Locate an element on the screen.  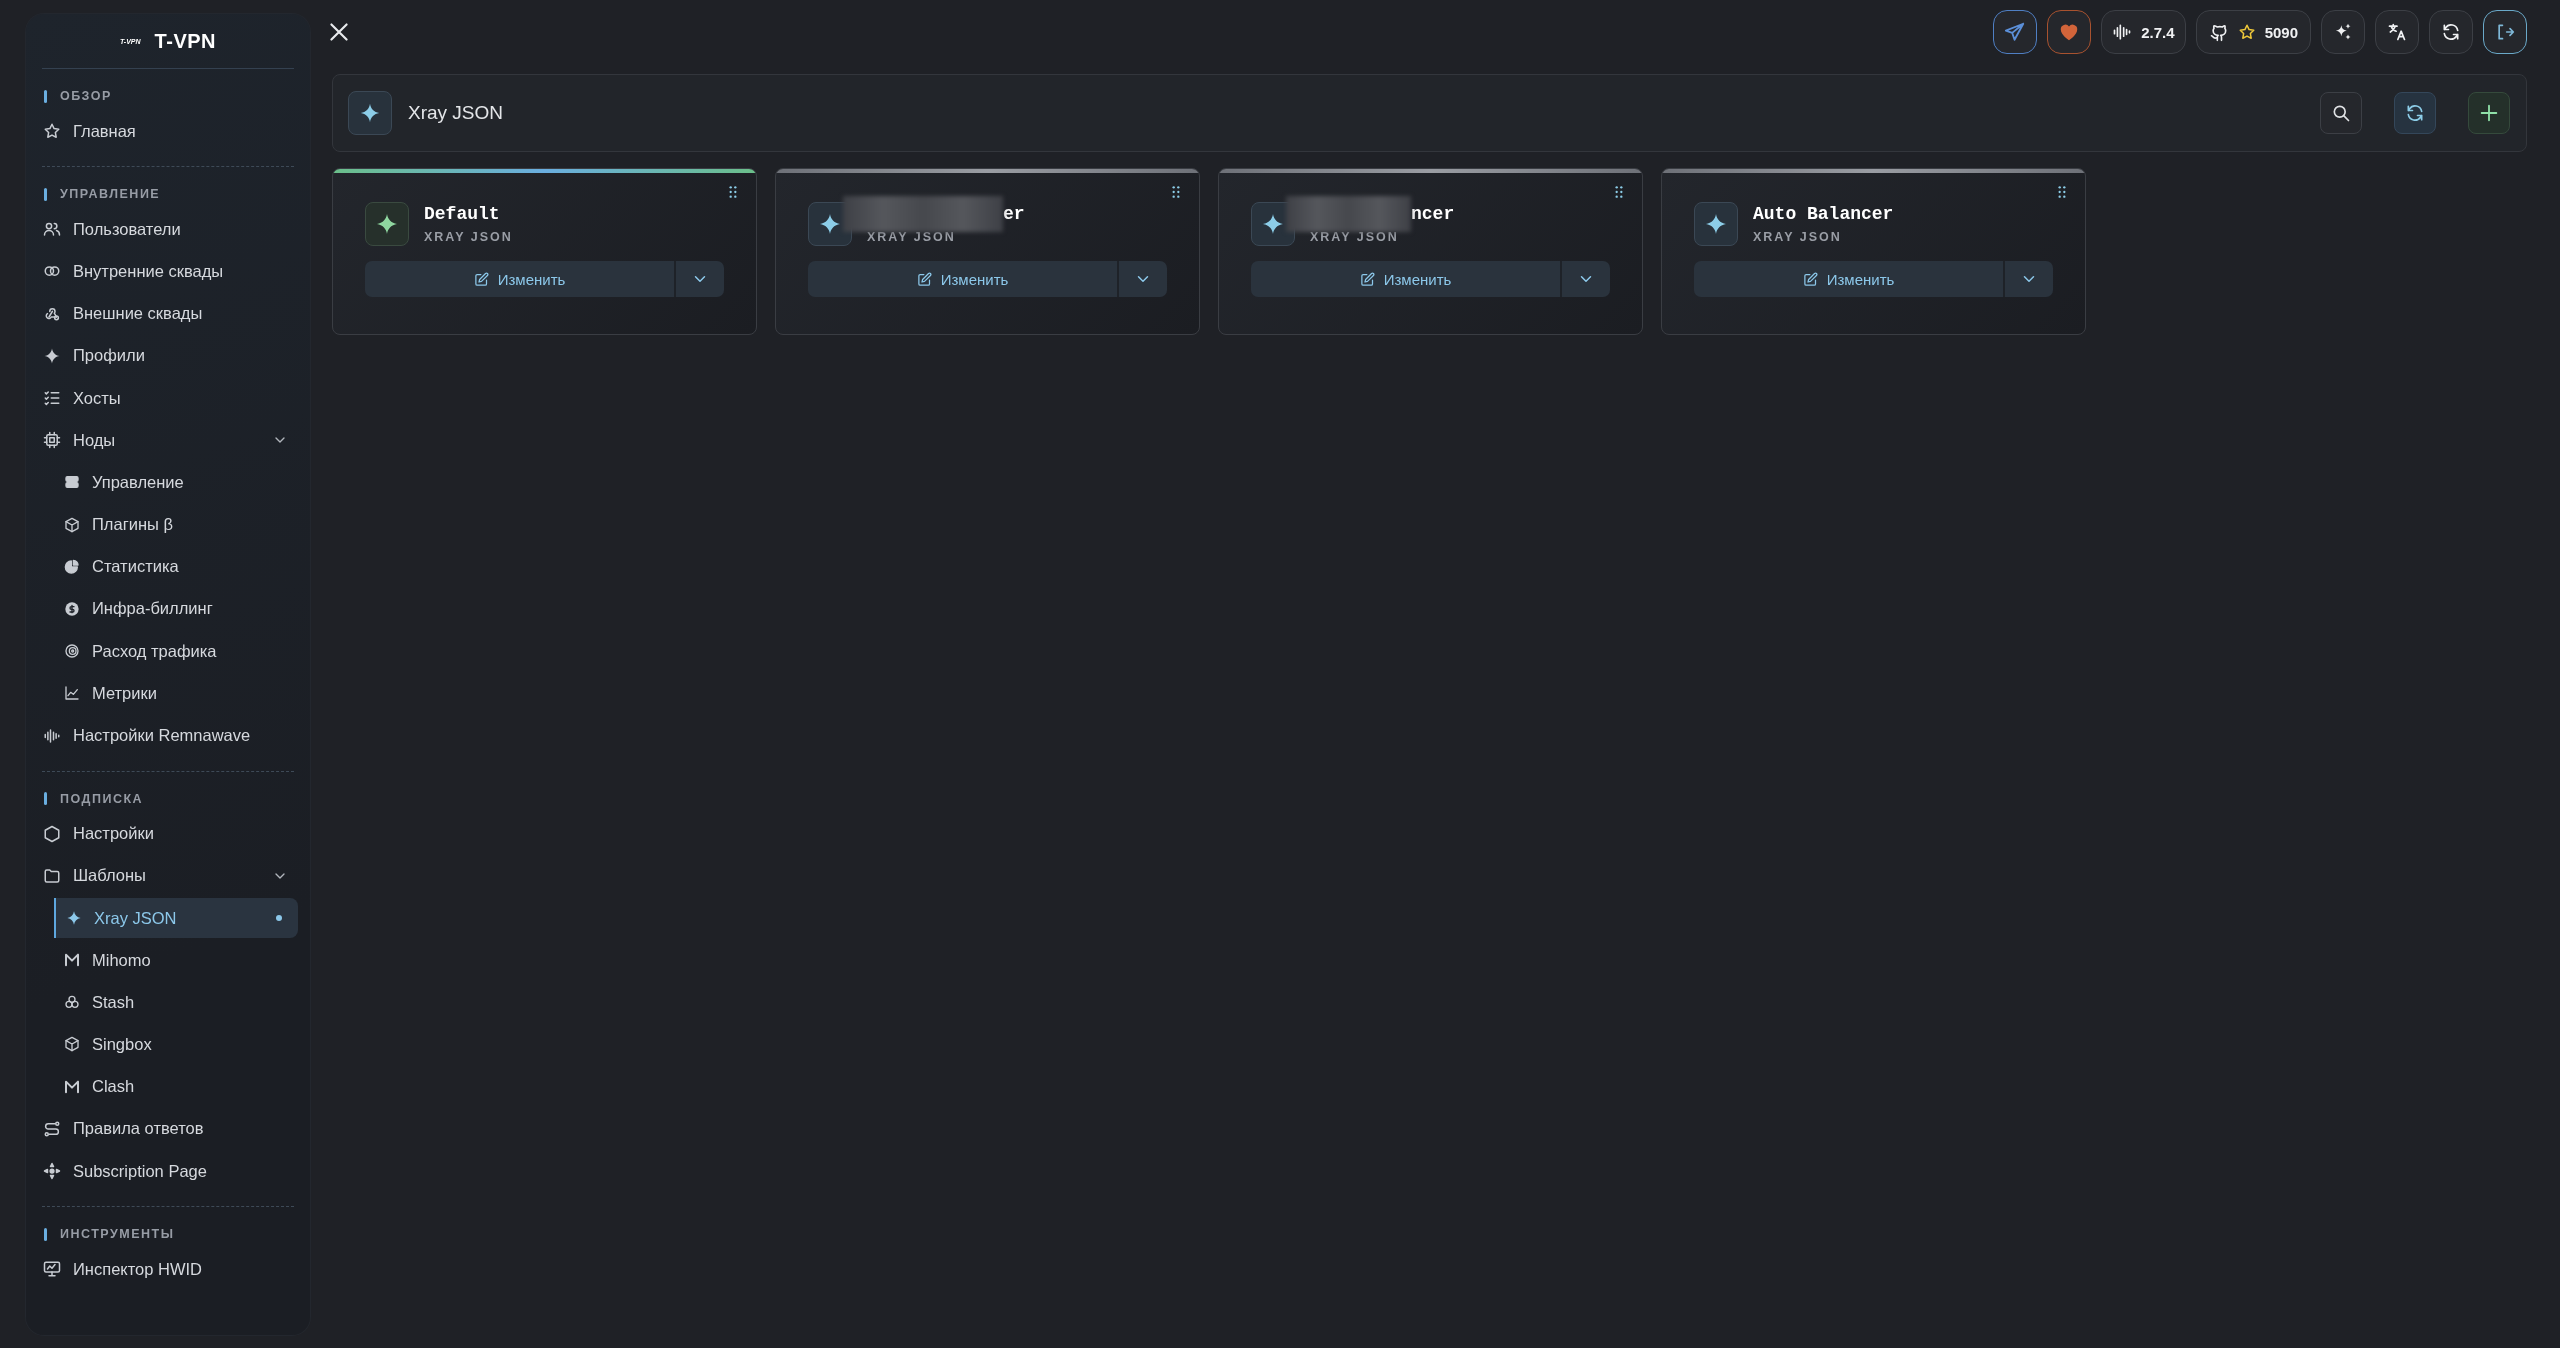
users-icon is located at coordinates (52, 229).